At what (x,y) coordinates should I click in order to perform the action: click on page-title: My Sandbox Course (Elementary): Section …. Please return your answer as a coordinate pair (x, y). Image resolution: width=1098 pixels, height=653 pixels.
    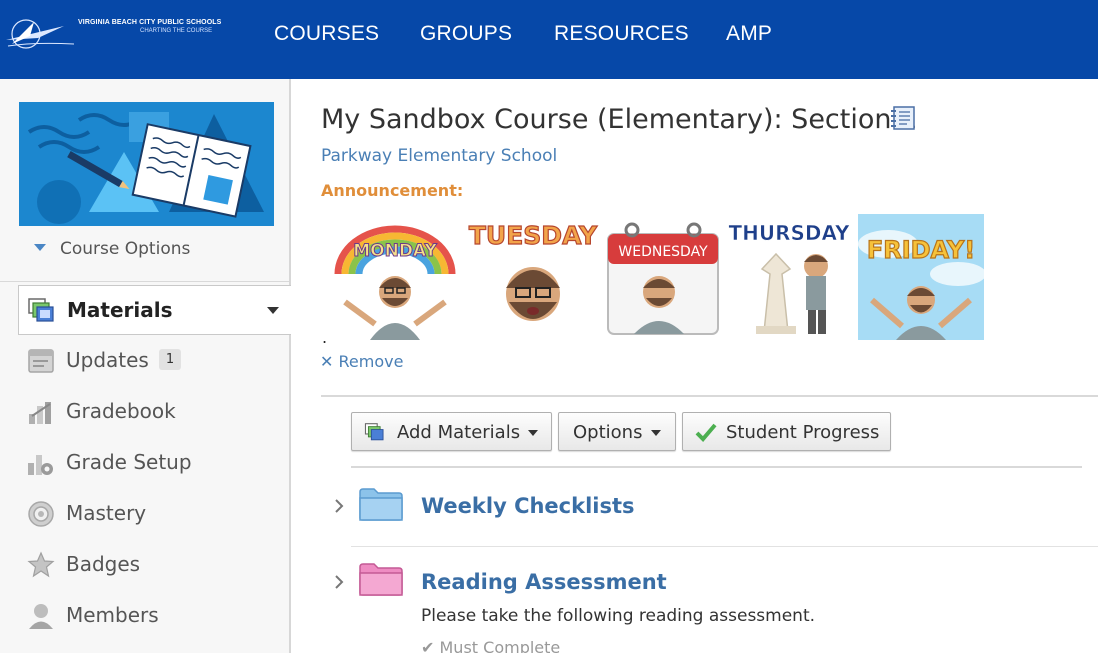
    Looking at the image, I should click on (619, 119).